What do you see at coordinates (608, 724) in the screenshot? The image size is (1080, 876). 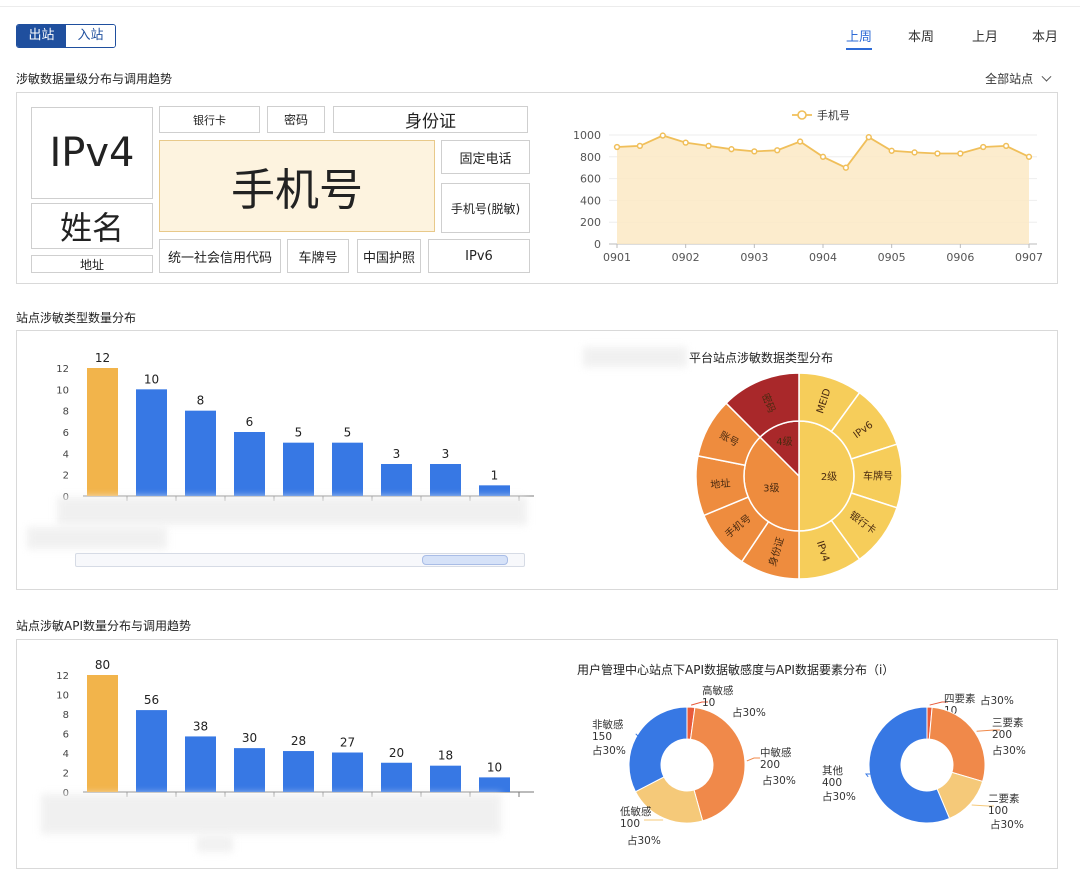 I see `slice-name-label: 非敏感` at bounding box center [608, 724].